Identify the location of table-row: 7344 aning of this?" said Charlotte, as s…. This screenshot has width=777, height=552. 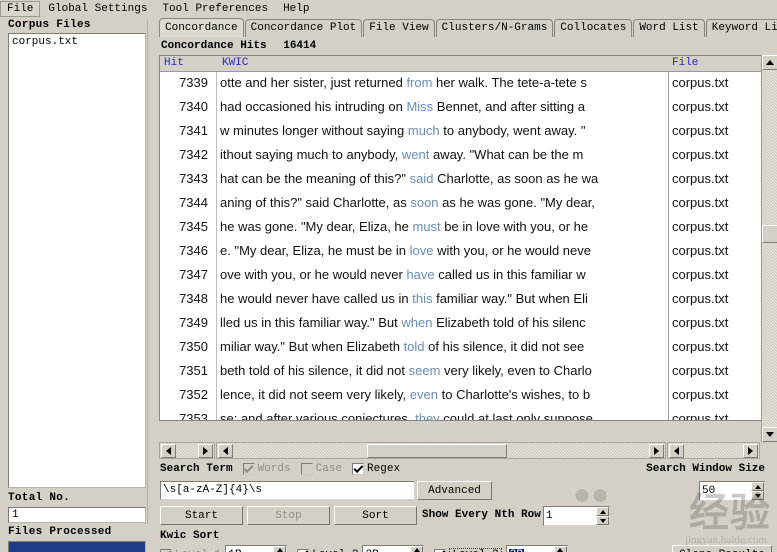
(467, 204).